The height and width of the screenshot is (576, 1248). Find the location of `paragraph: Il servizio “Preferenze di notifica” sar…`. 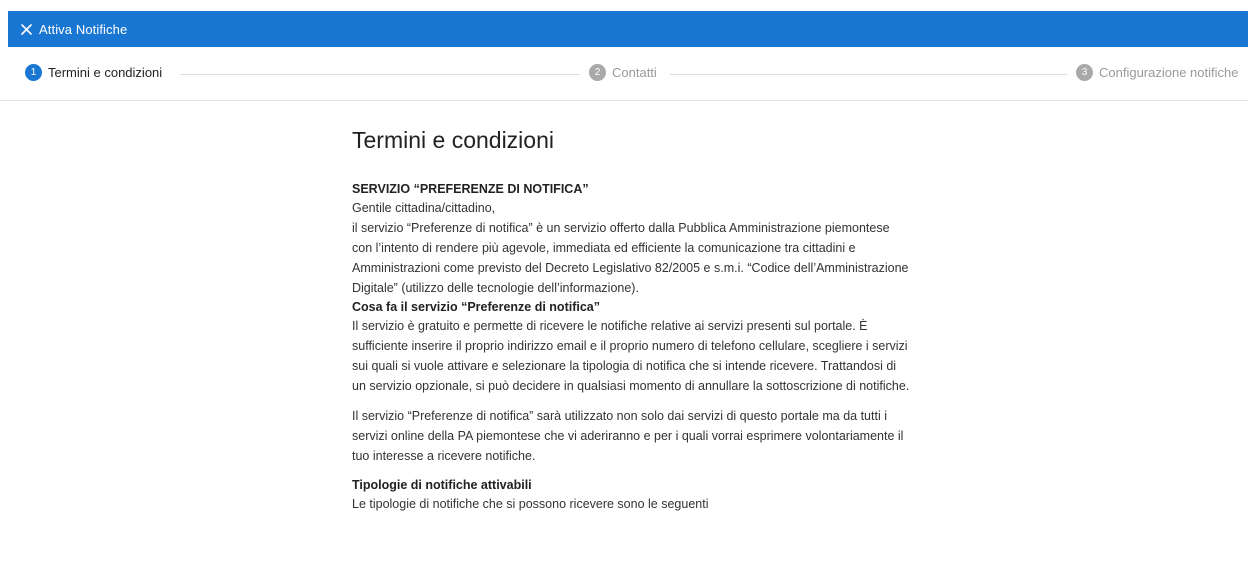

paragraph: Il servizio “Preferenze di notifica” sar… is located at coordinates (628, 436).